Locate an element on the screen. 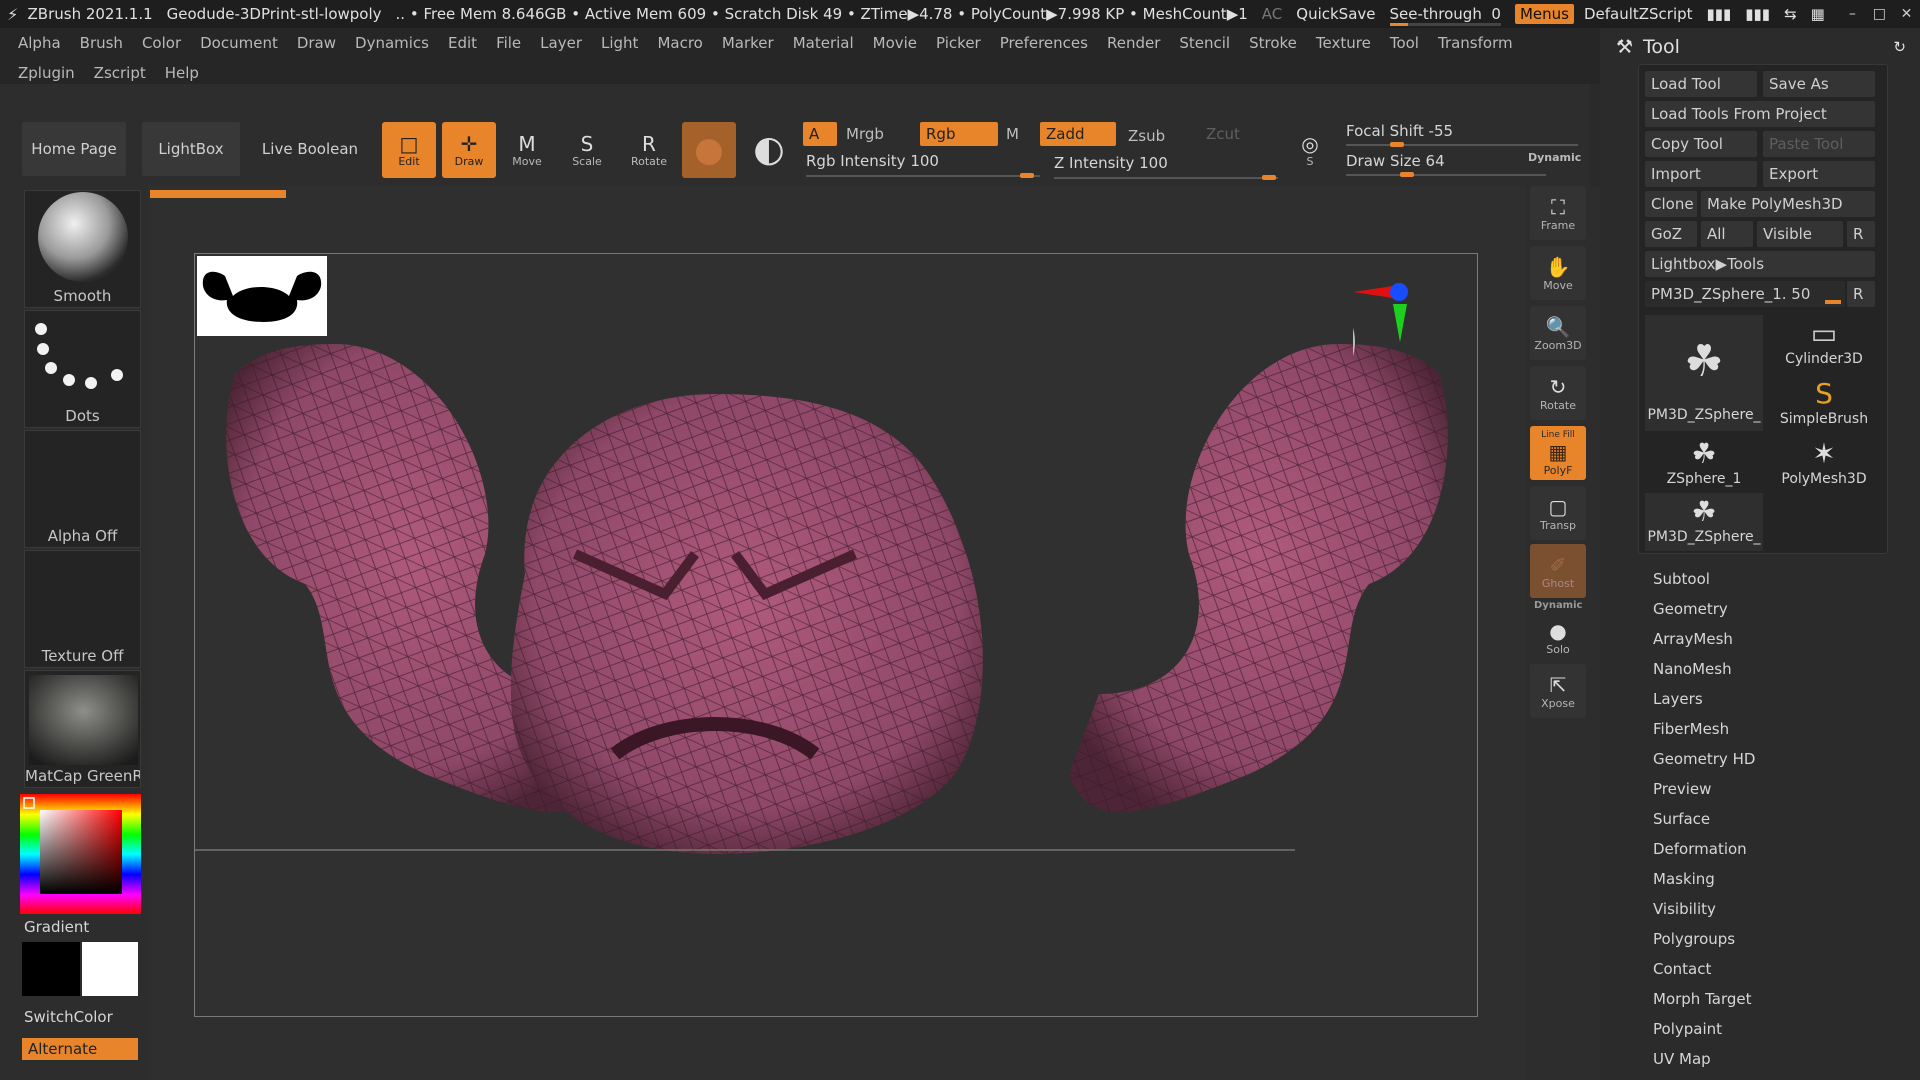  subpalette-surface: Surface is located at coordinates (1681, 819).